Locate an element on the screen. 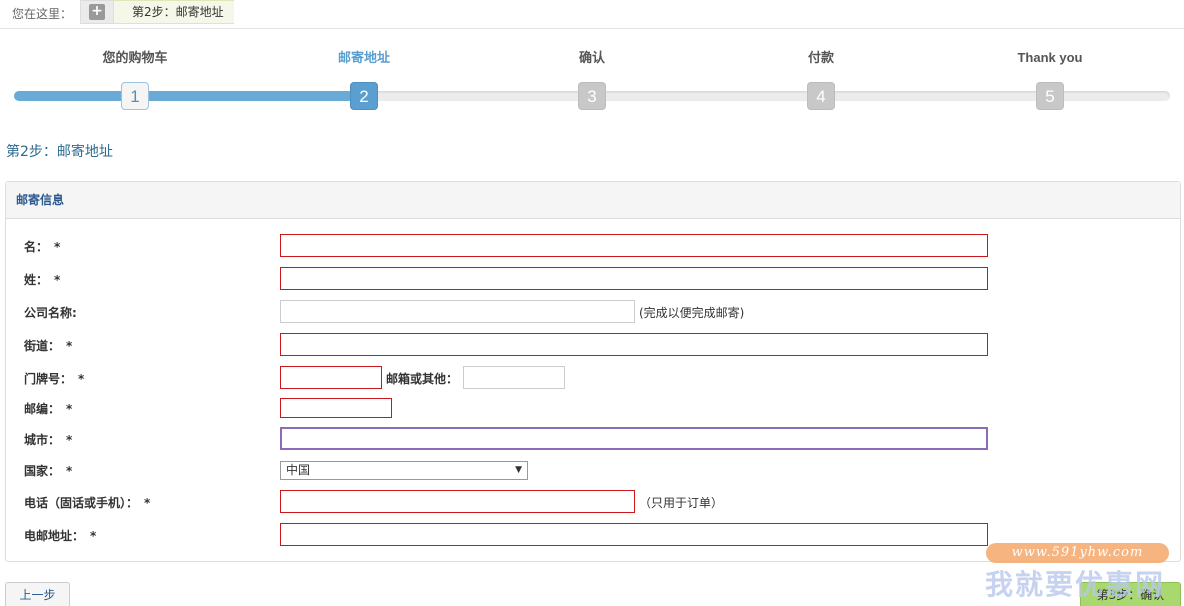 Image resolution: width=1184 pixels, height=606 pixels. breadcrumb-arrow-icon is located at coordinates (229, 12).